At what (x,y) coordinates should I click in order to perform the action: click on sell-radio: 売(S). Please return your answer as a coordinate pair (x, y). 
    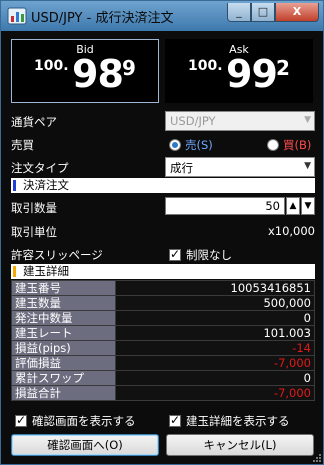
    Looking at the image, I should click on (191, 145).